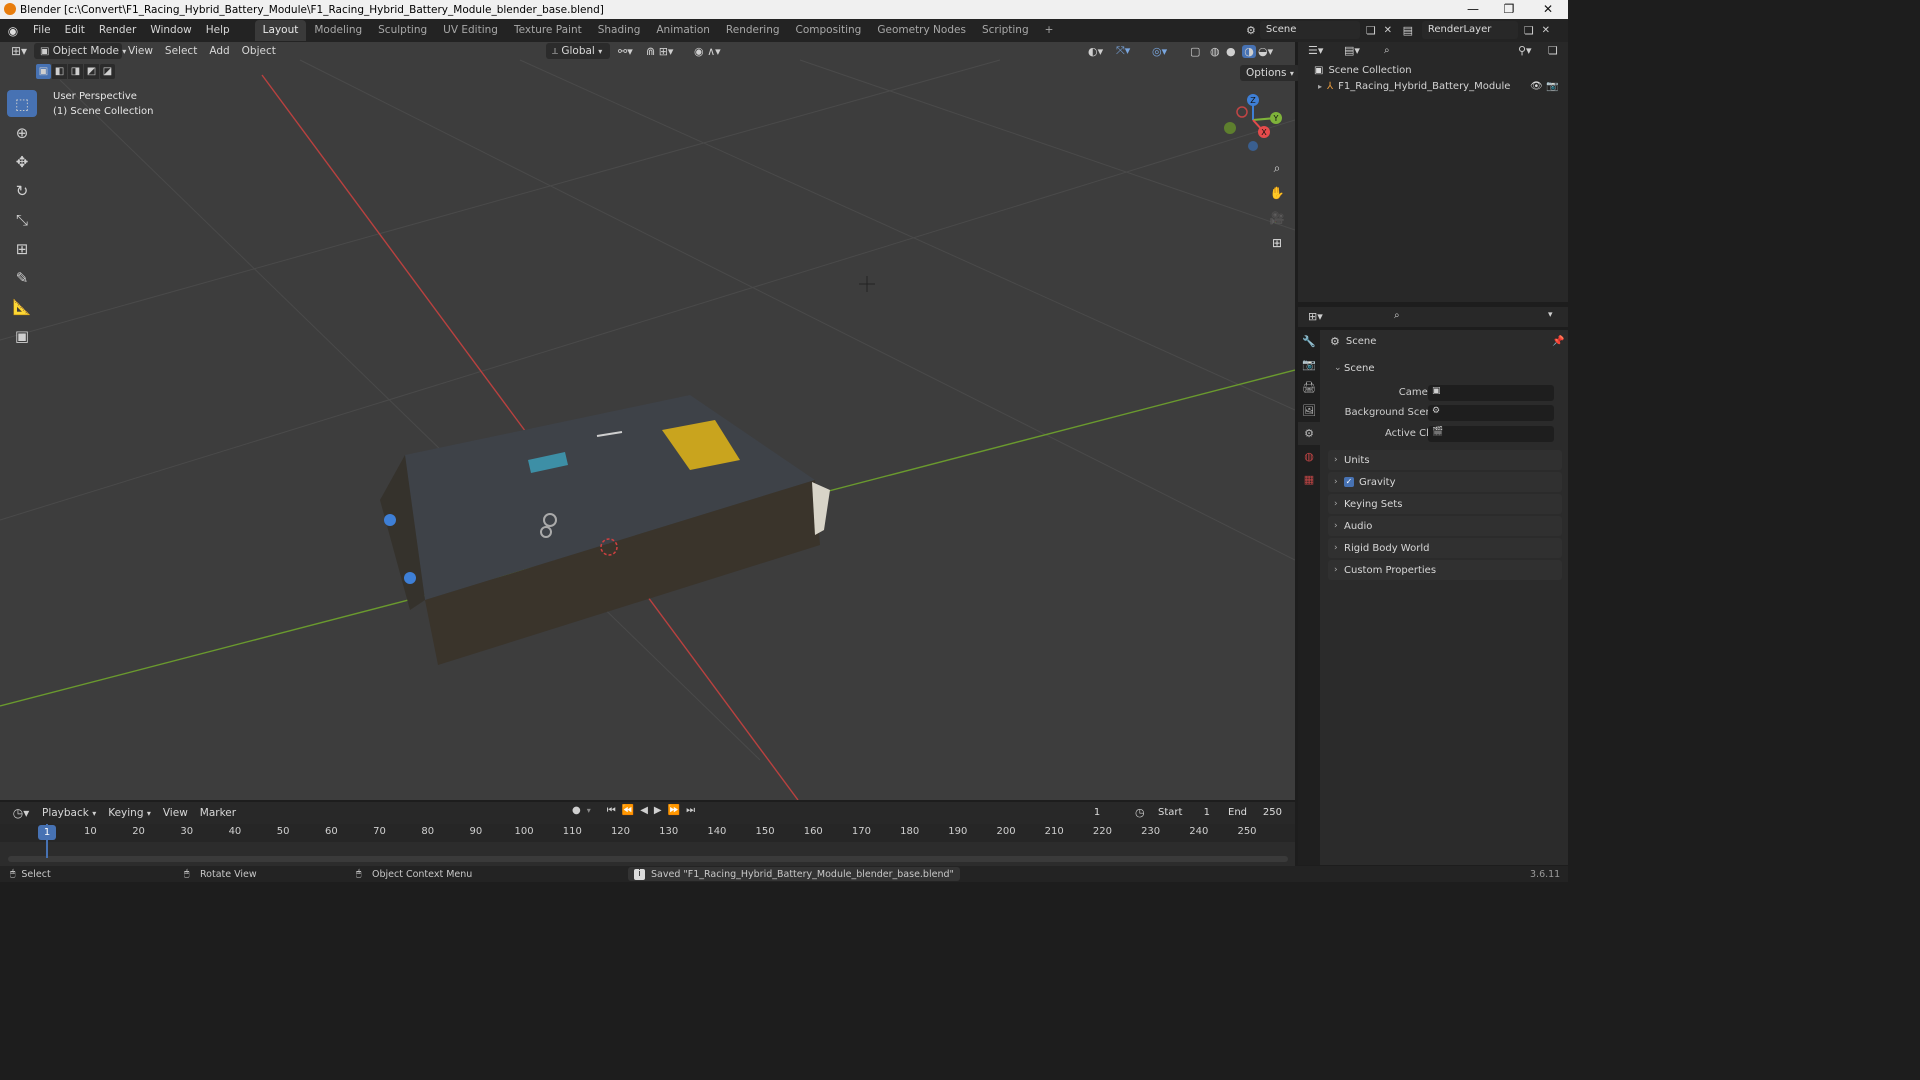 Image resolution: width=1920 pixels, height=1080 pixels. What do you see at coordinates (22, 277) in the screenshot?
I see `annotate-tool-icon: ✎` at bounding box center [22, 277].